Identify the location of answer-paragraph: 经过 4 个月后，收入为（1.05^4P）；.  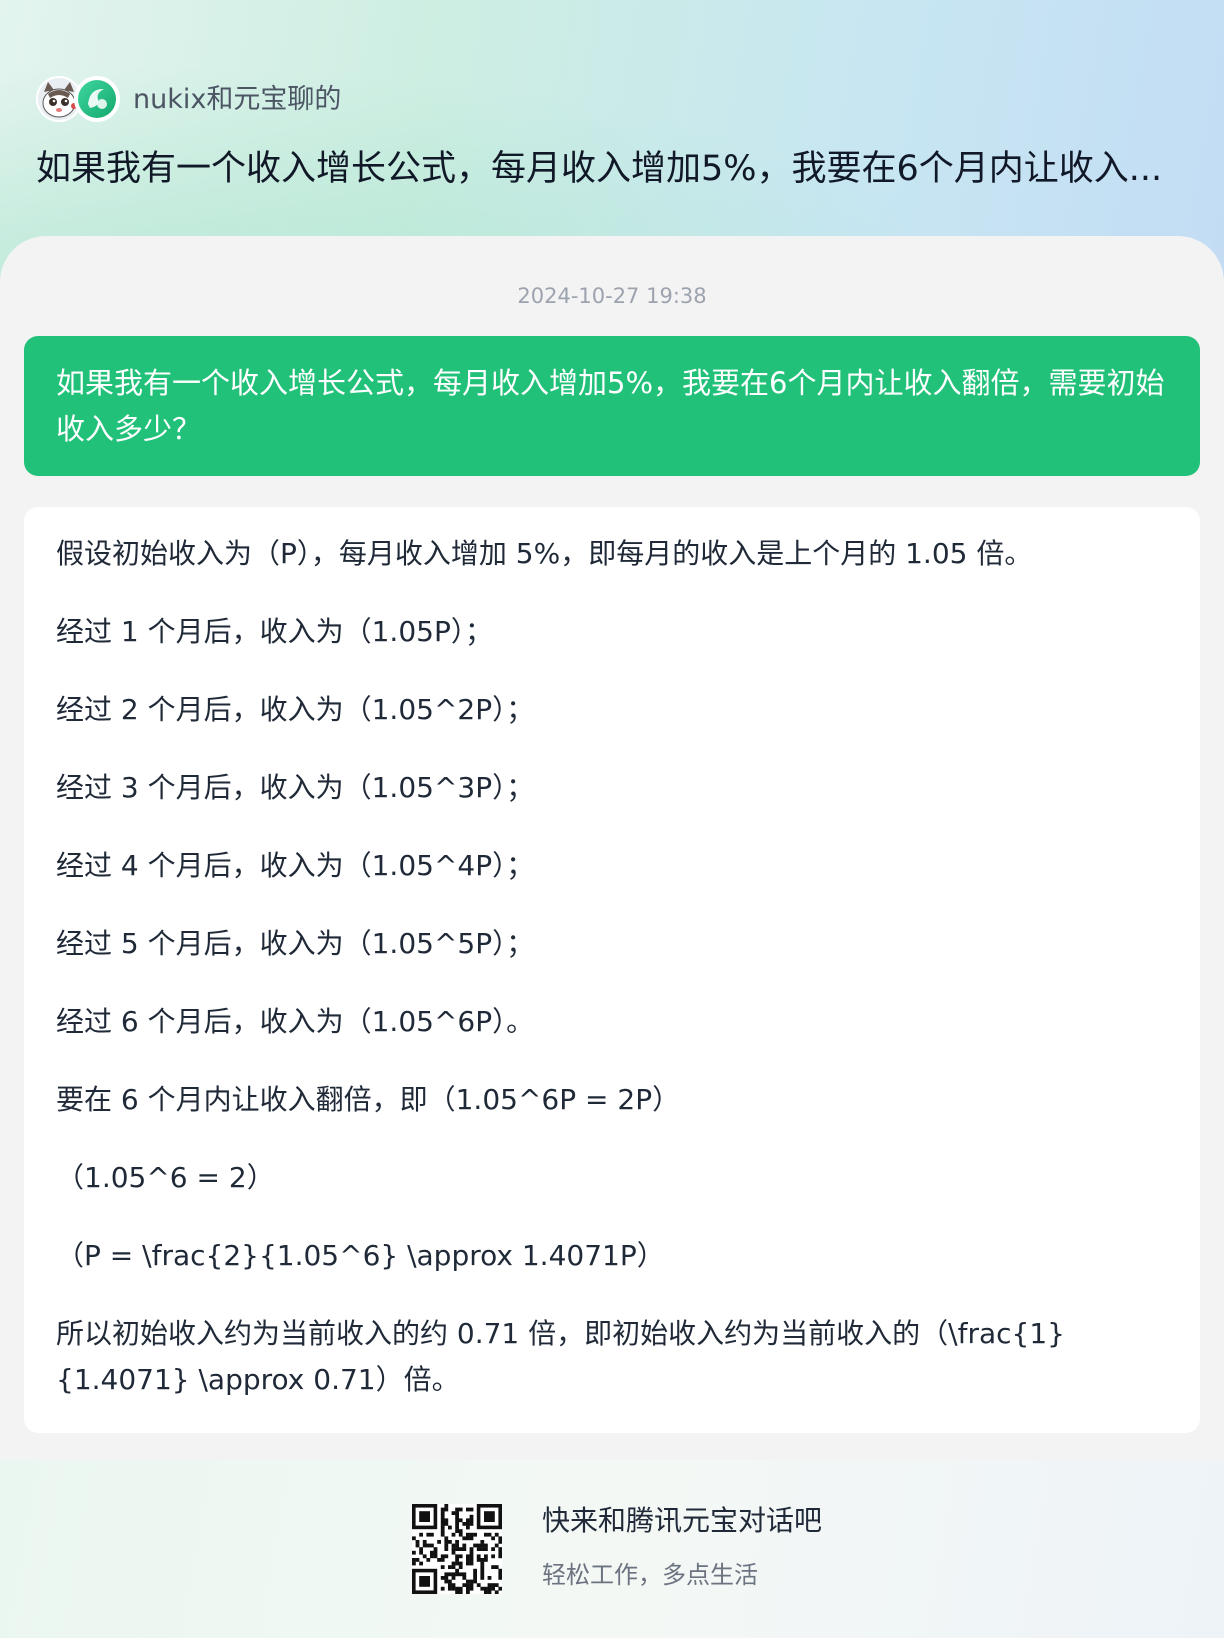
(295, 865).